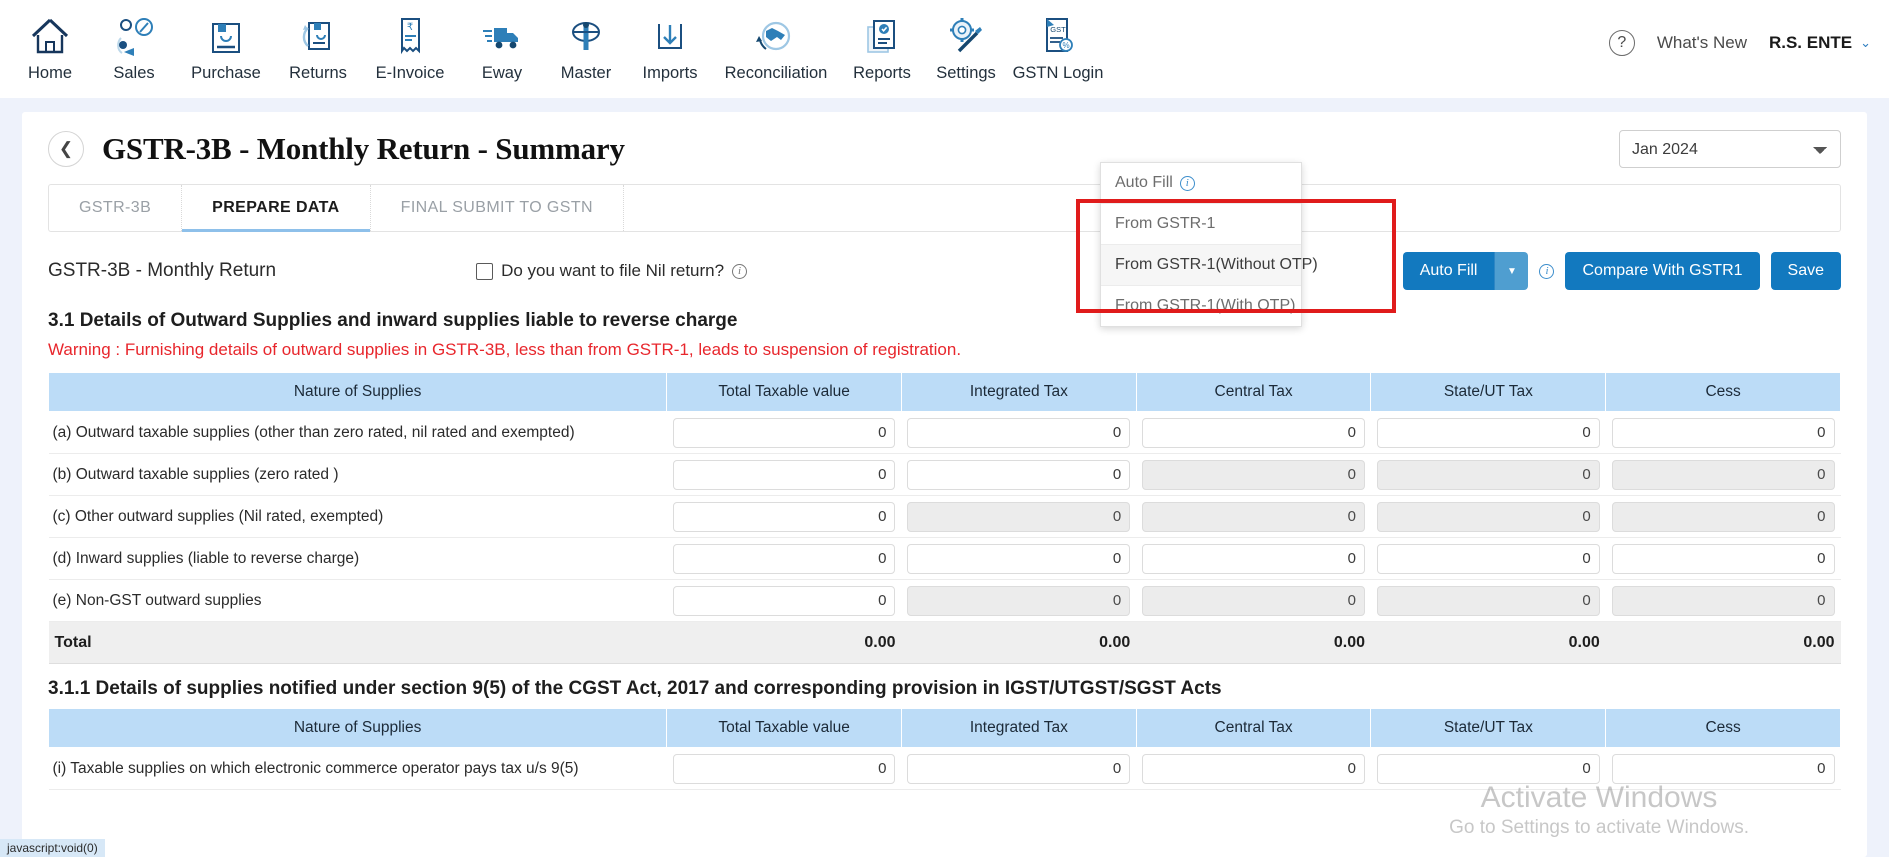  Describe the element at coordinates (740, 271) in the screenshot. I see `nil-return-info-icon: i` at that location.